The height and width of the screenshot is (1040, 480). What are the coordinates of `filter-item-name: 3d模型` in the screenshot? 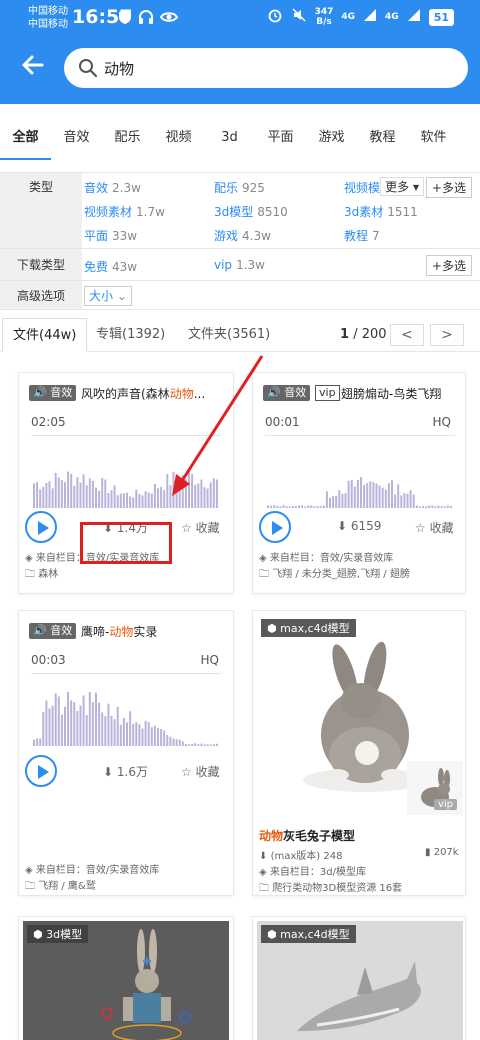 It's located at (234, 212).